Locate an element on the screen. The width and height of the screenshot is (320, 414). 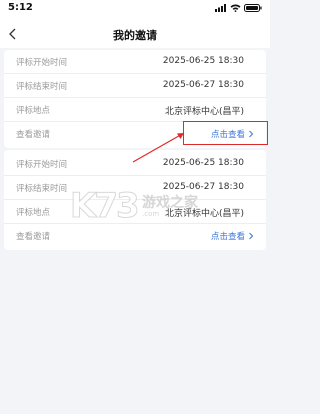
signal-icon is located at coordinates (220, 8).